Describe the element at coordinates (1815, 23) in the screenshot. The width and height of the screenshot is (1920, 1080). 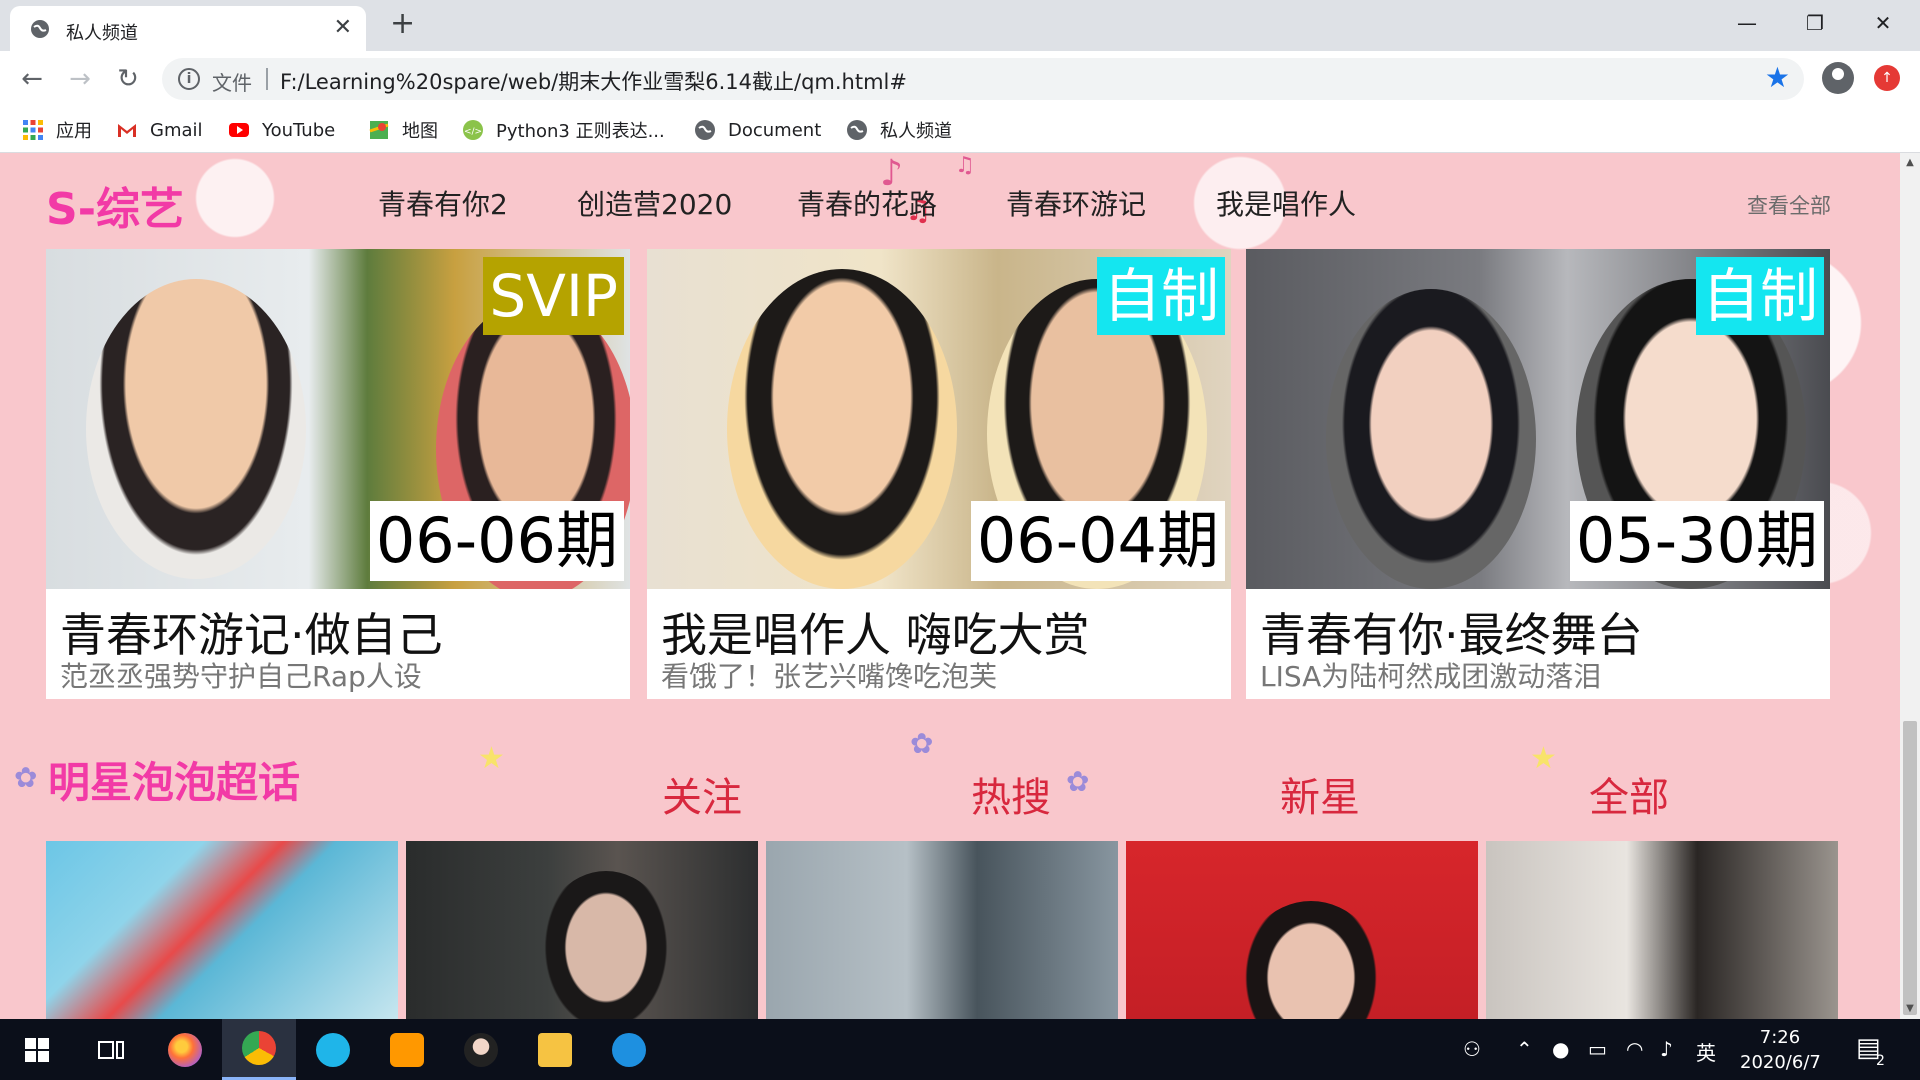
I see `restore-button: ❐` at that location.